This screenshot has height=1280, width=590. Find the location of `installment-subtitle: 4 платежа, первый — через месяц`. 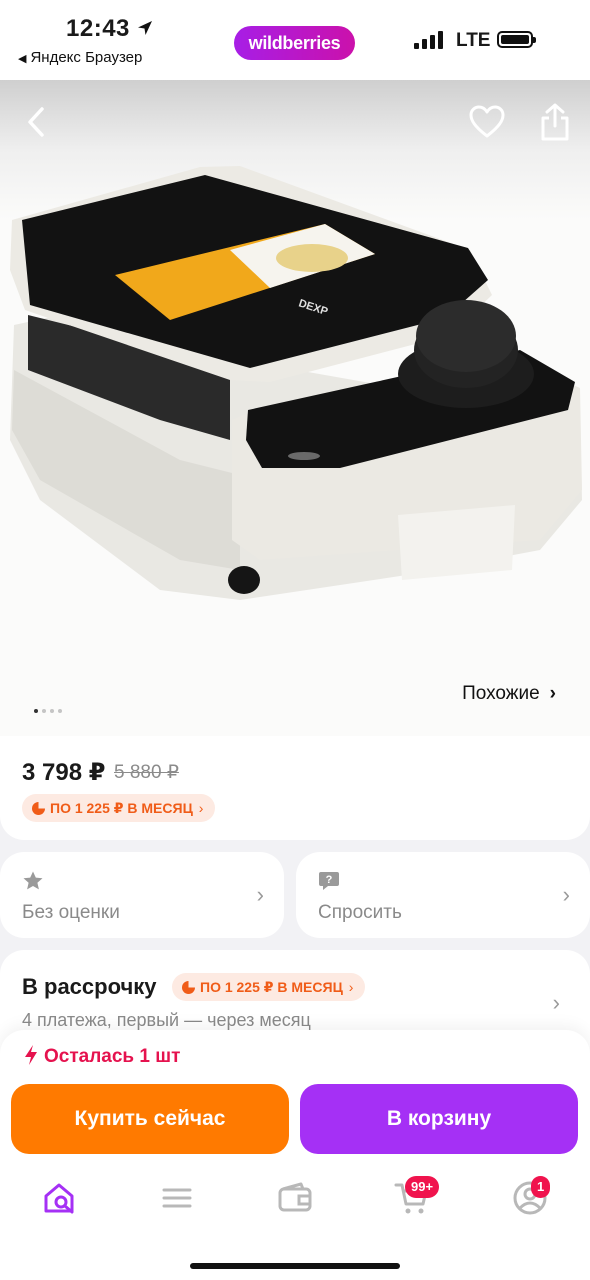

installment-subtitle: 4 платежа, первый — через месяц is located at coordinates (166, 1020).